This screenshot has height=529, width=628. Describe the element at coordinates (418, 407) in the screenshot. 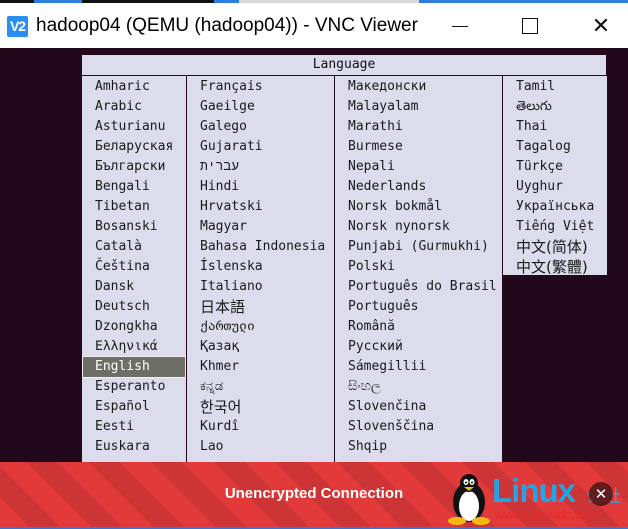

I see `language-option: Slovenčina` at that location.